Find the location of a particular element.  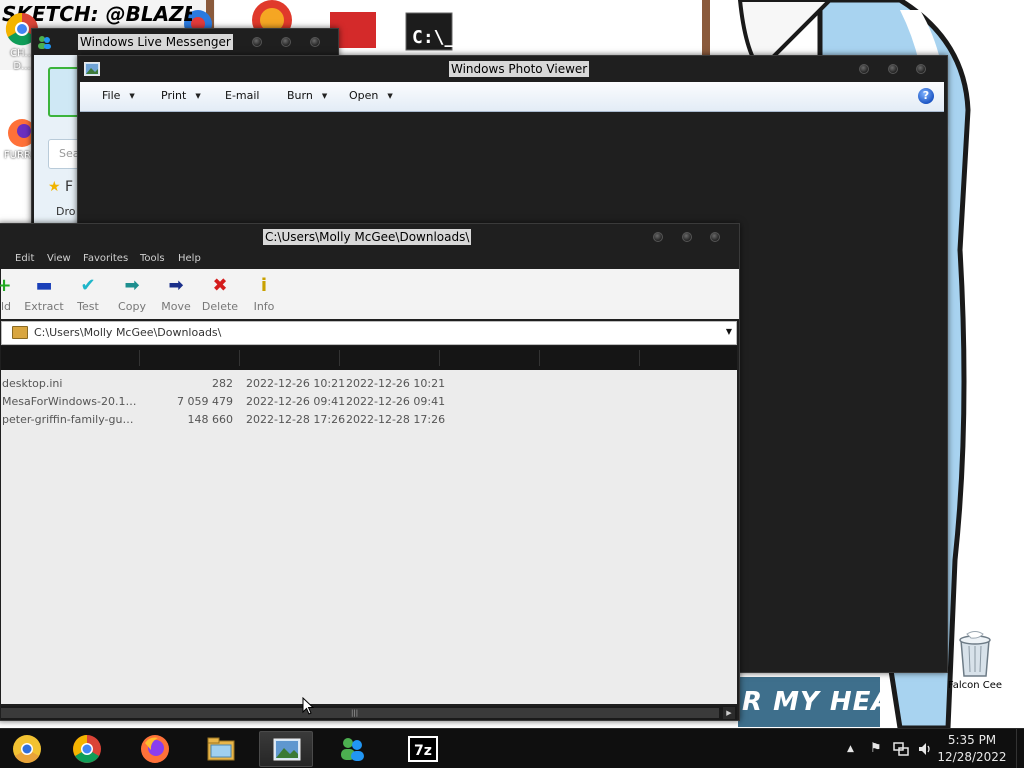

address-path: C:\Users\Molly McGee\Downloads\ is located at coordinates (127, 332).